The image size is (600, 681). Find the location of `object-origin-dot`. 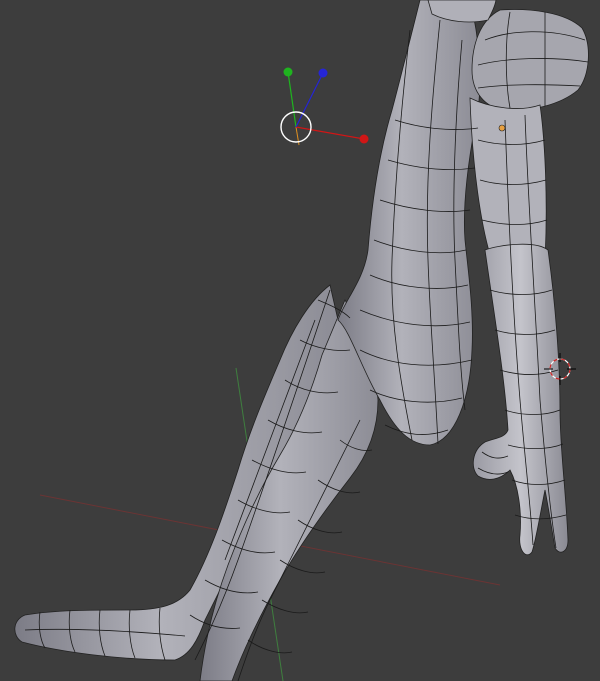

object-origin-dot is located at coordinates (502, 128).